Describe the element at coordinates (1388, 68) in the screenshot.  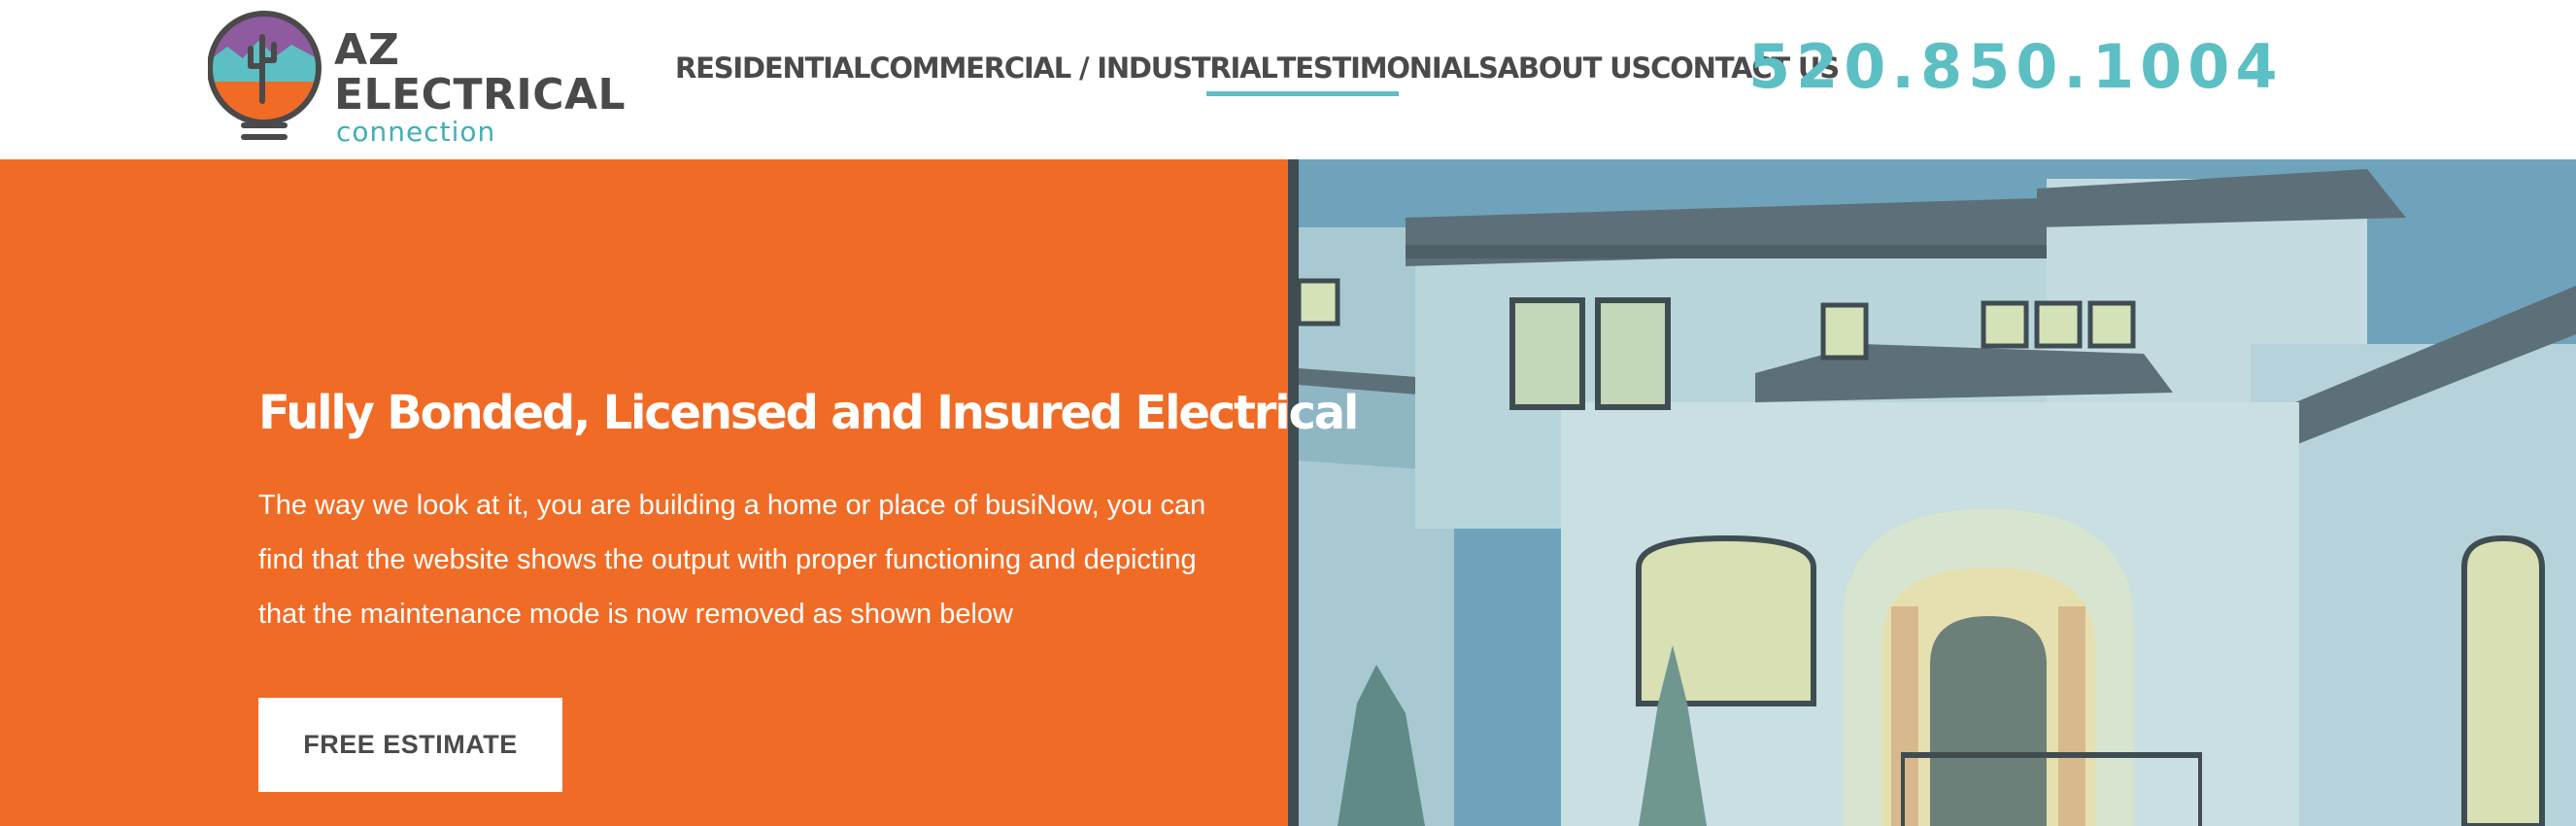
I see `nav-item-testimonials: TESTIMONIALS` at that location.